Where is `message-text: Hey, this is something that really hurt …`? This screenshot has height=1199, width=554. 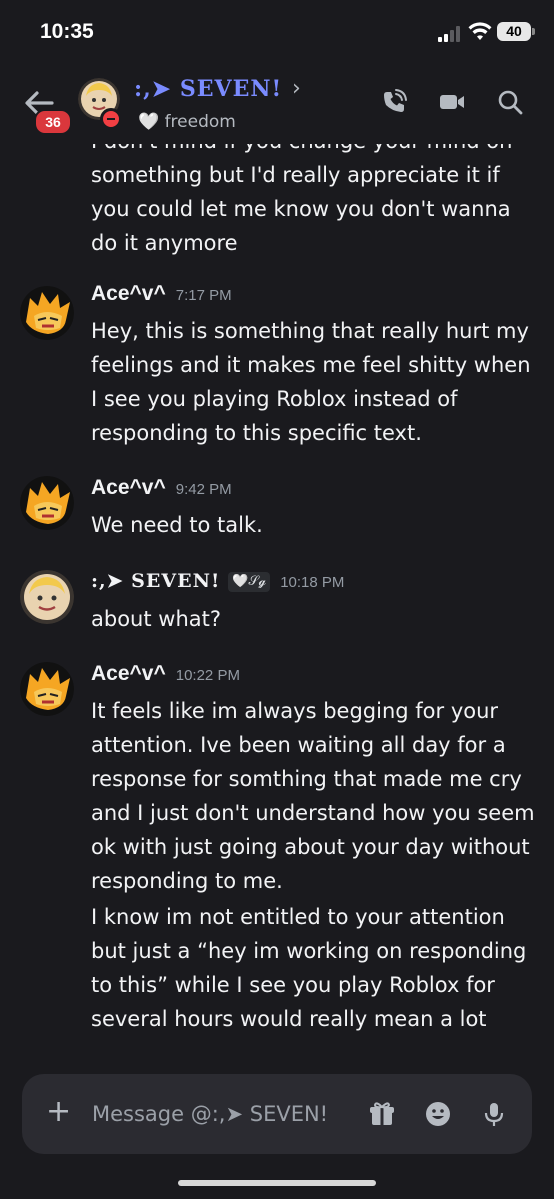
message-text: Hey, this is something that really hurt … is located at coordinates (311, 382).